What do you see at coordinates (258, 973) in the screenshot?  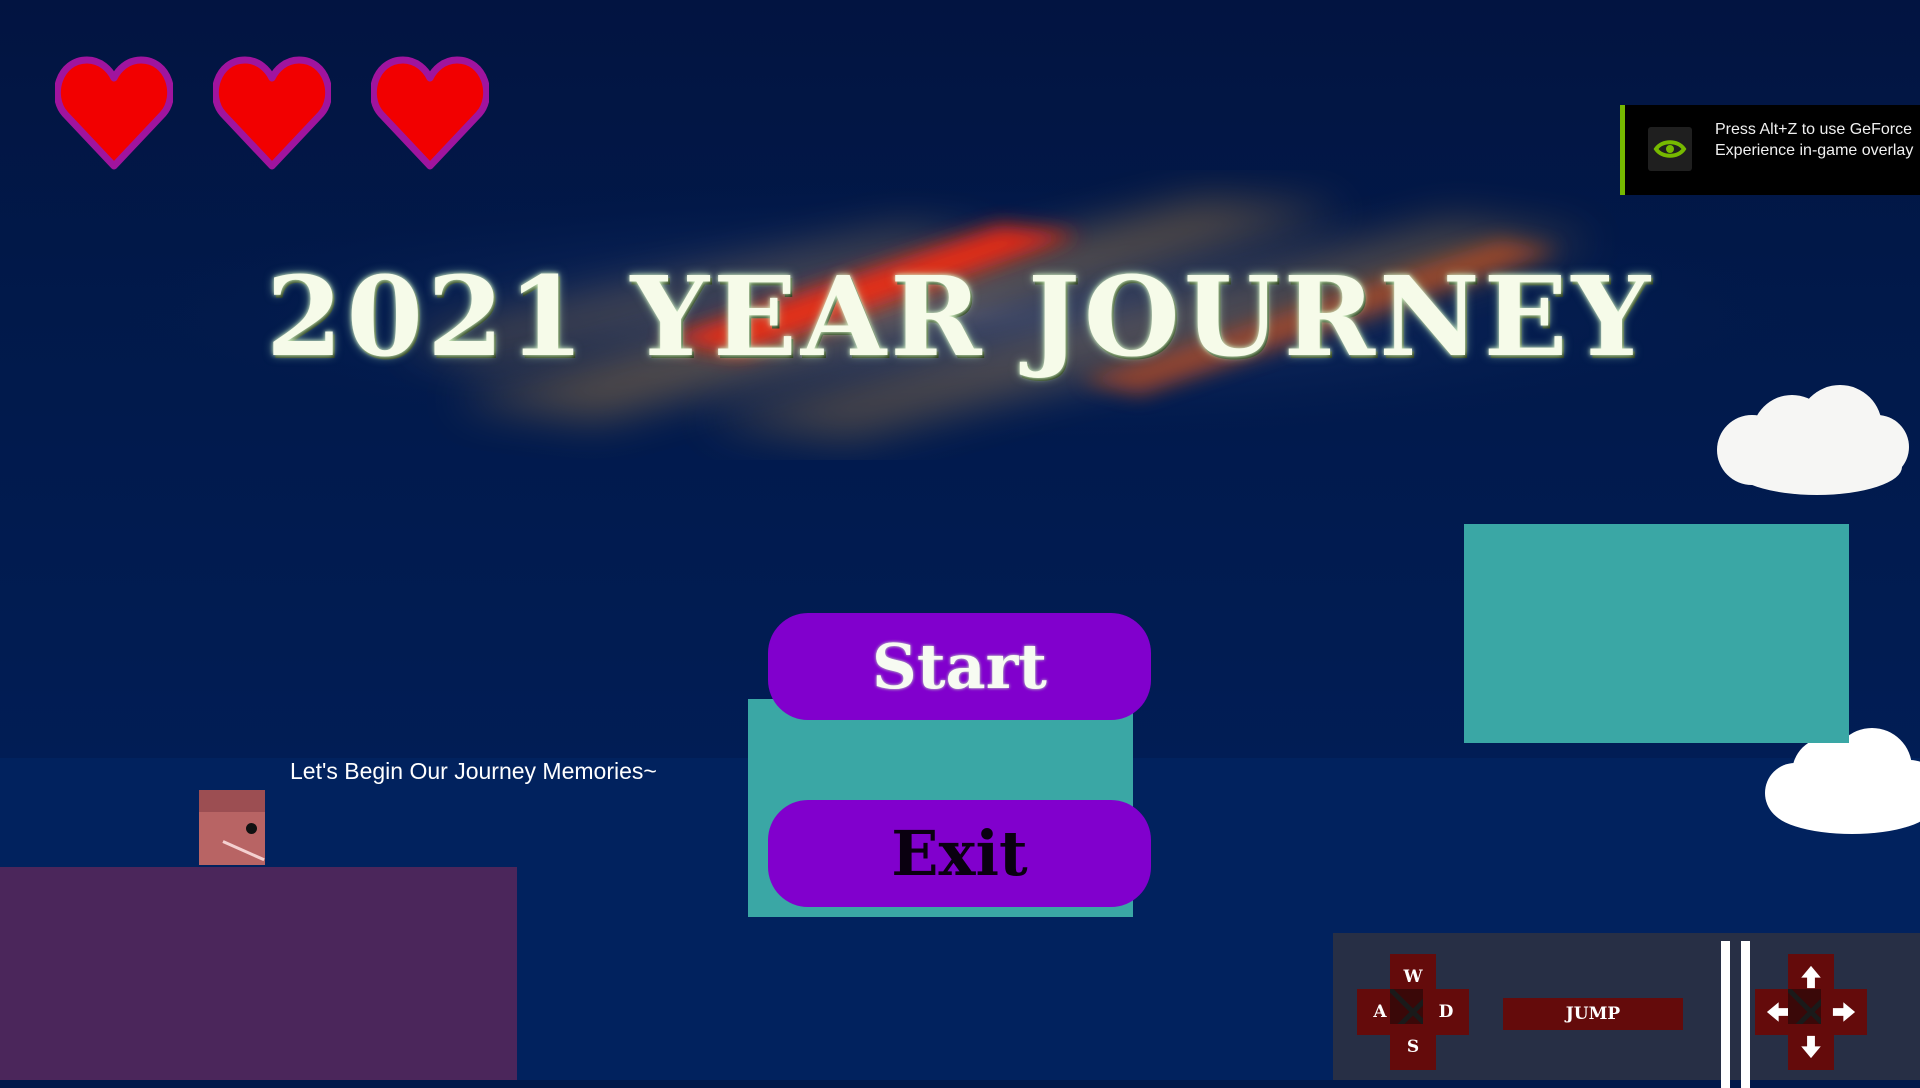 I see `ground-platform` at bounding box center [258, 973].